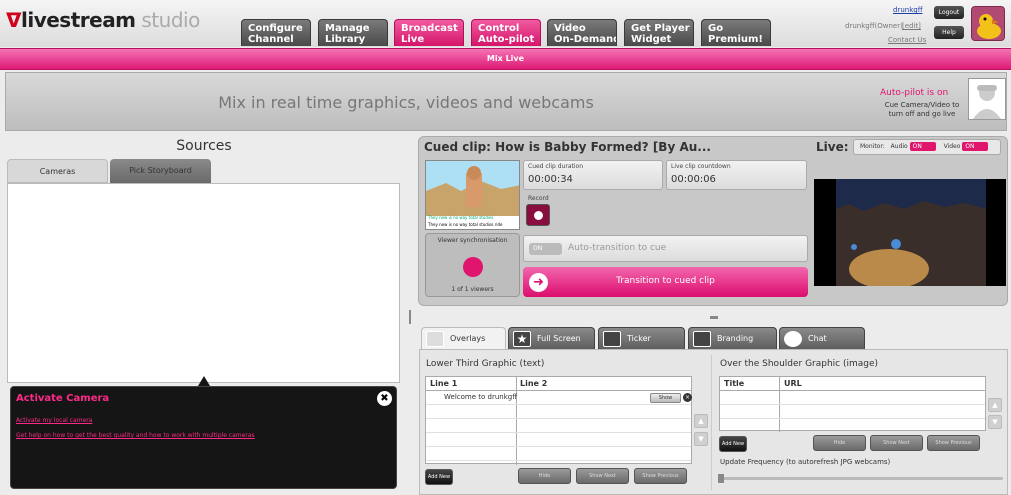 Image resolution: width=1011 pixels, height=495 pixels. I want to click on auto-transition-toggle: ON, so click(545, 249).